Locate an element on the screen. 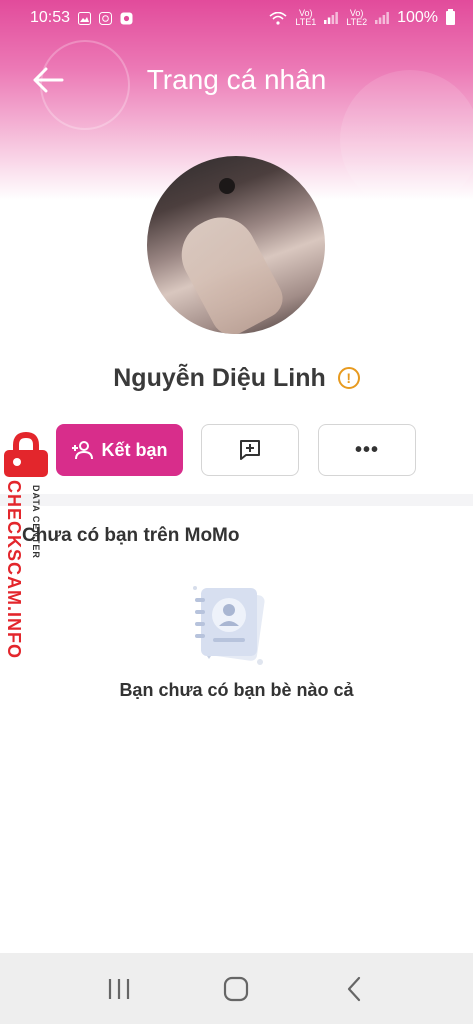 The image size is (473, 1024). battery-icon is located at coordinates (450, 17).